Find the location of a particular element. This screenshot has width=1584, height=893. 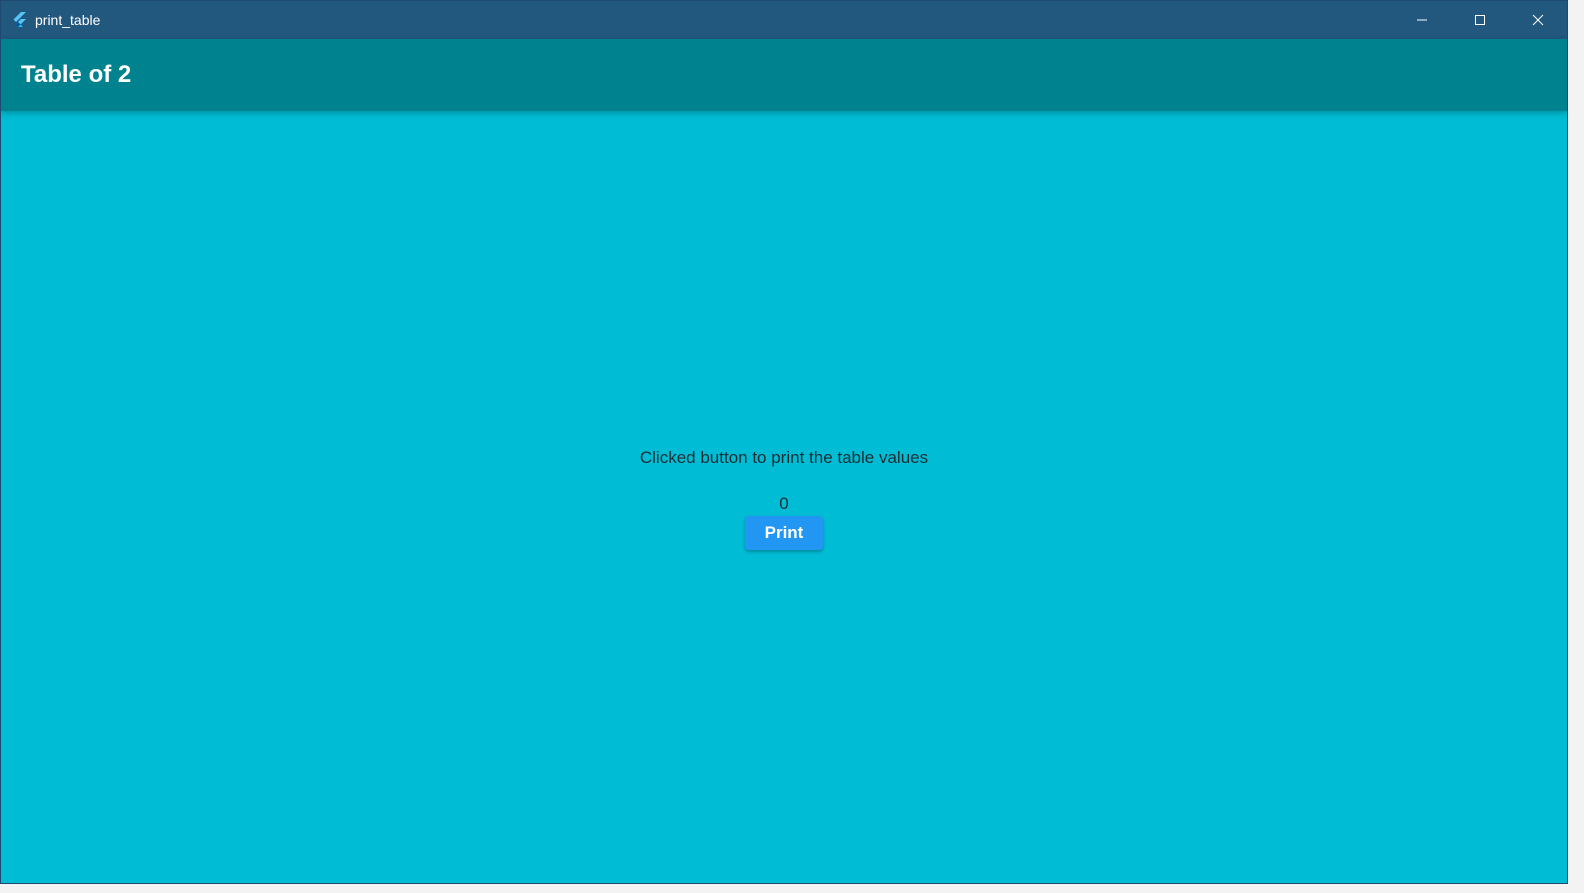

window-controls is located at coordinates (1480, 20).